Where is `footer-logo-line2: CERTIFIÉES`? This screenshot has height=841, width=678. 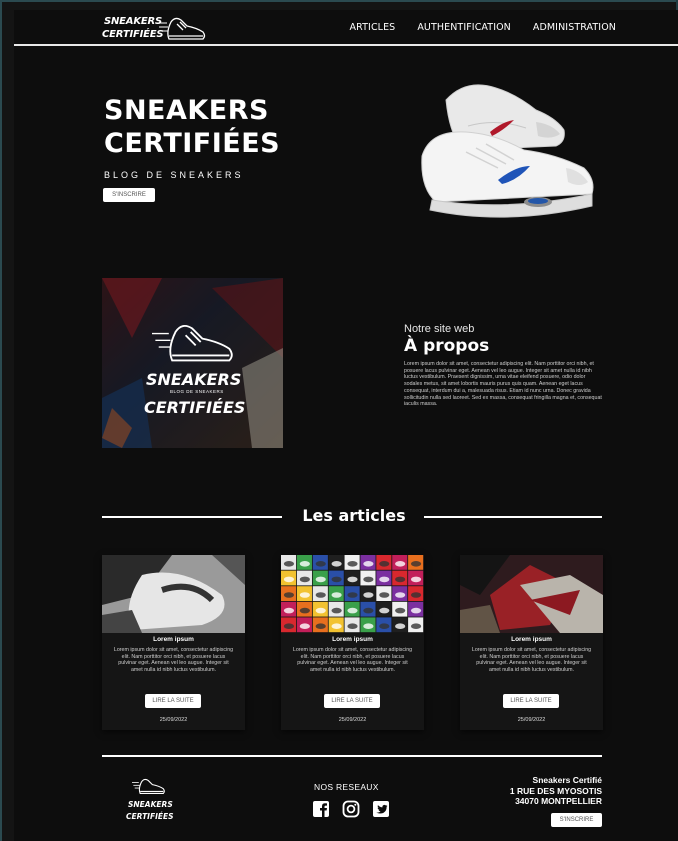 footer-logo-line2: CERTIFIÉES is located at coordinates (150, 816).